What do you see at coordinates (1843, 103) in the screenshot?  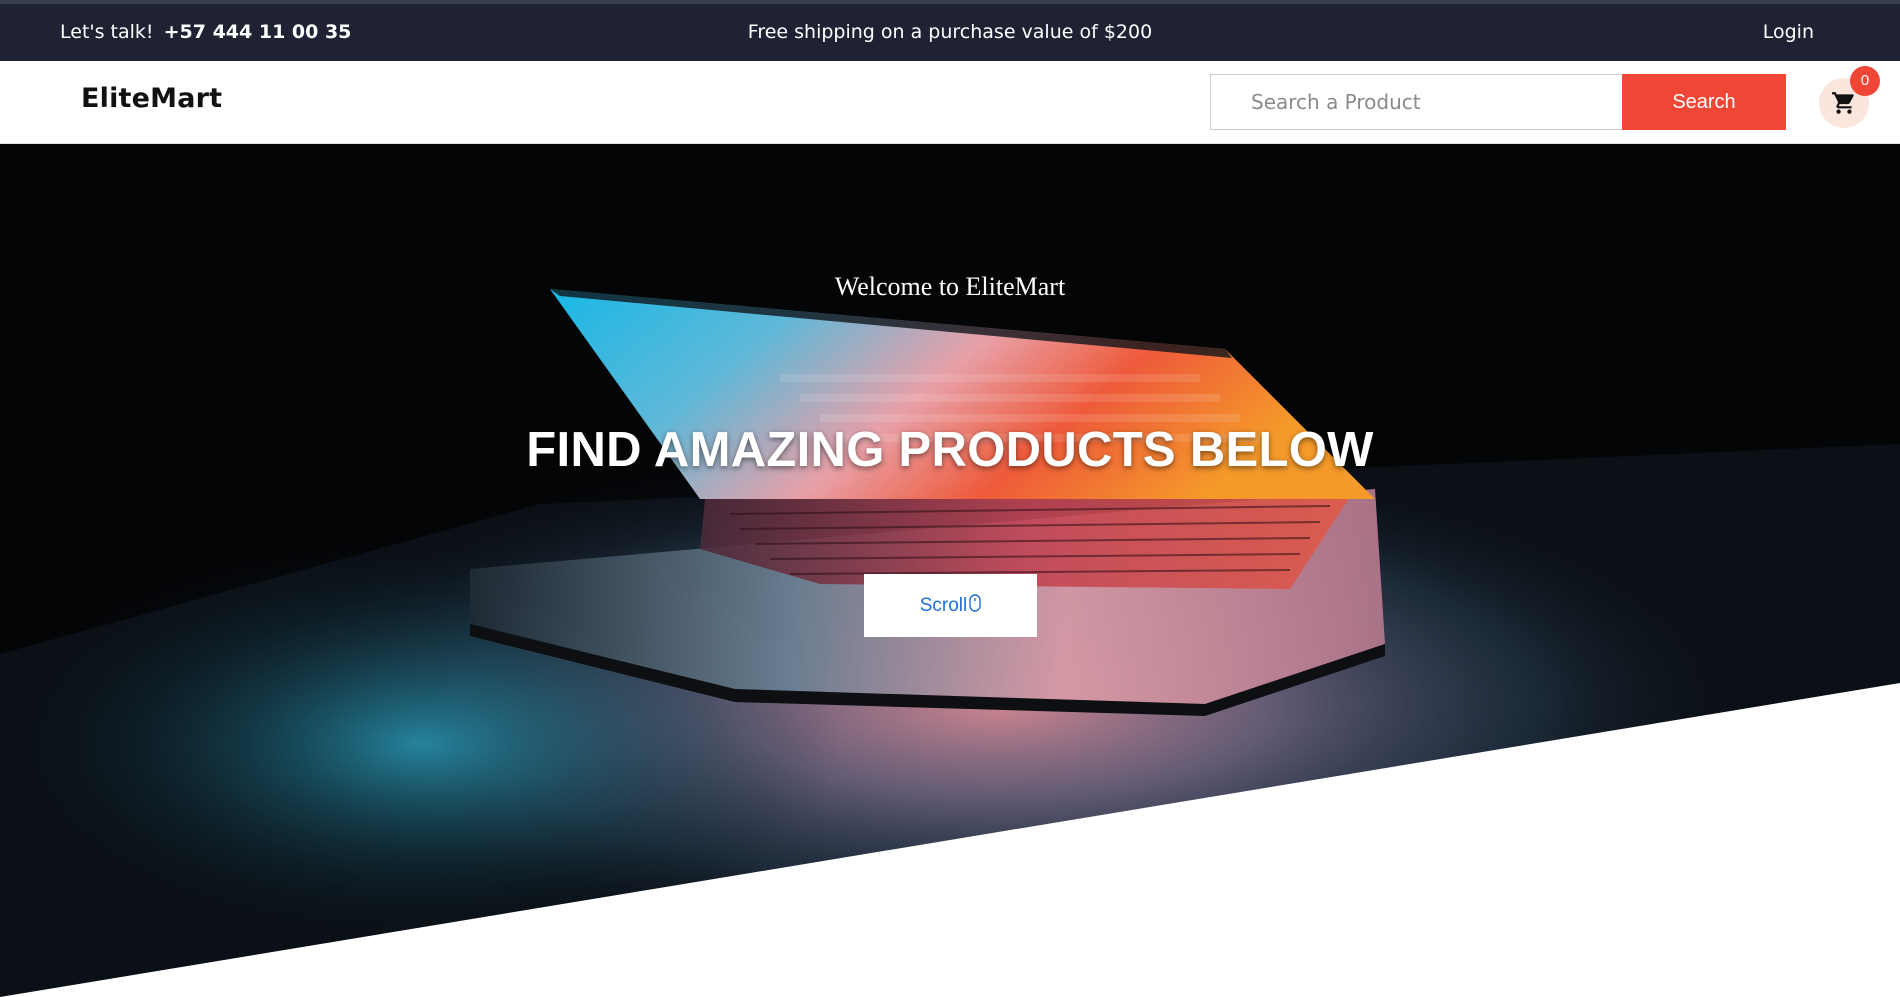 I see `shopping-cart-icon` at bounding box center [1843, 103].